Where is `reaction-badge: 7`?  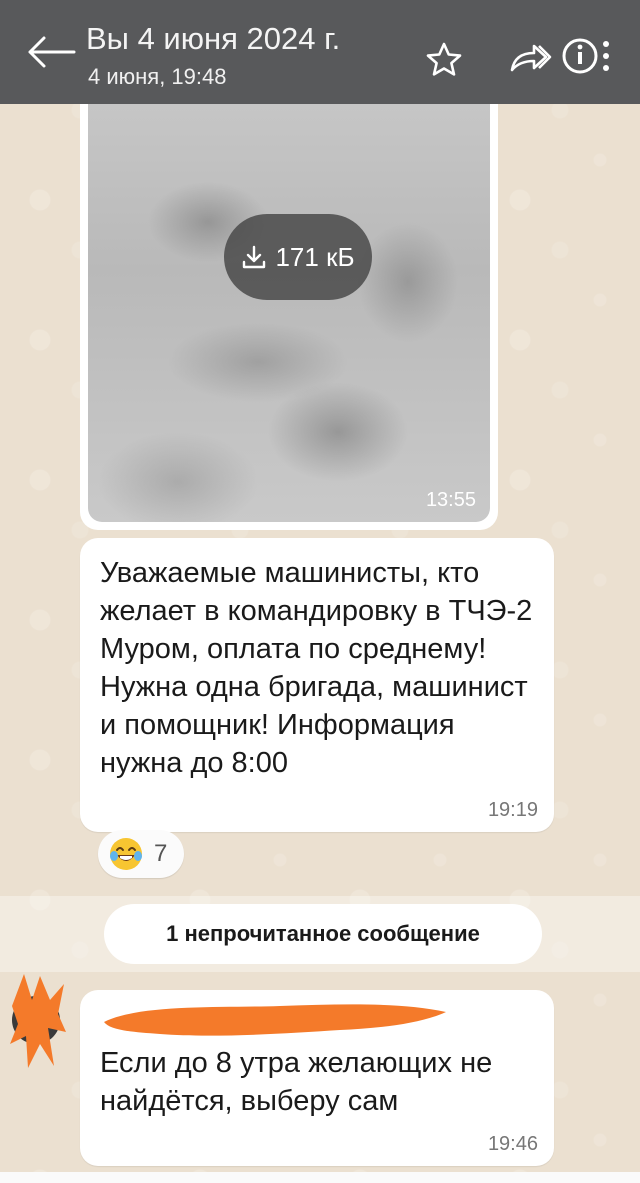 reaction-badge: 7 is located at coordinates (141, 854).